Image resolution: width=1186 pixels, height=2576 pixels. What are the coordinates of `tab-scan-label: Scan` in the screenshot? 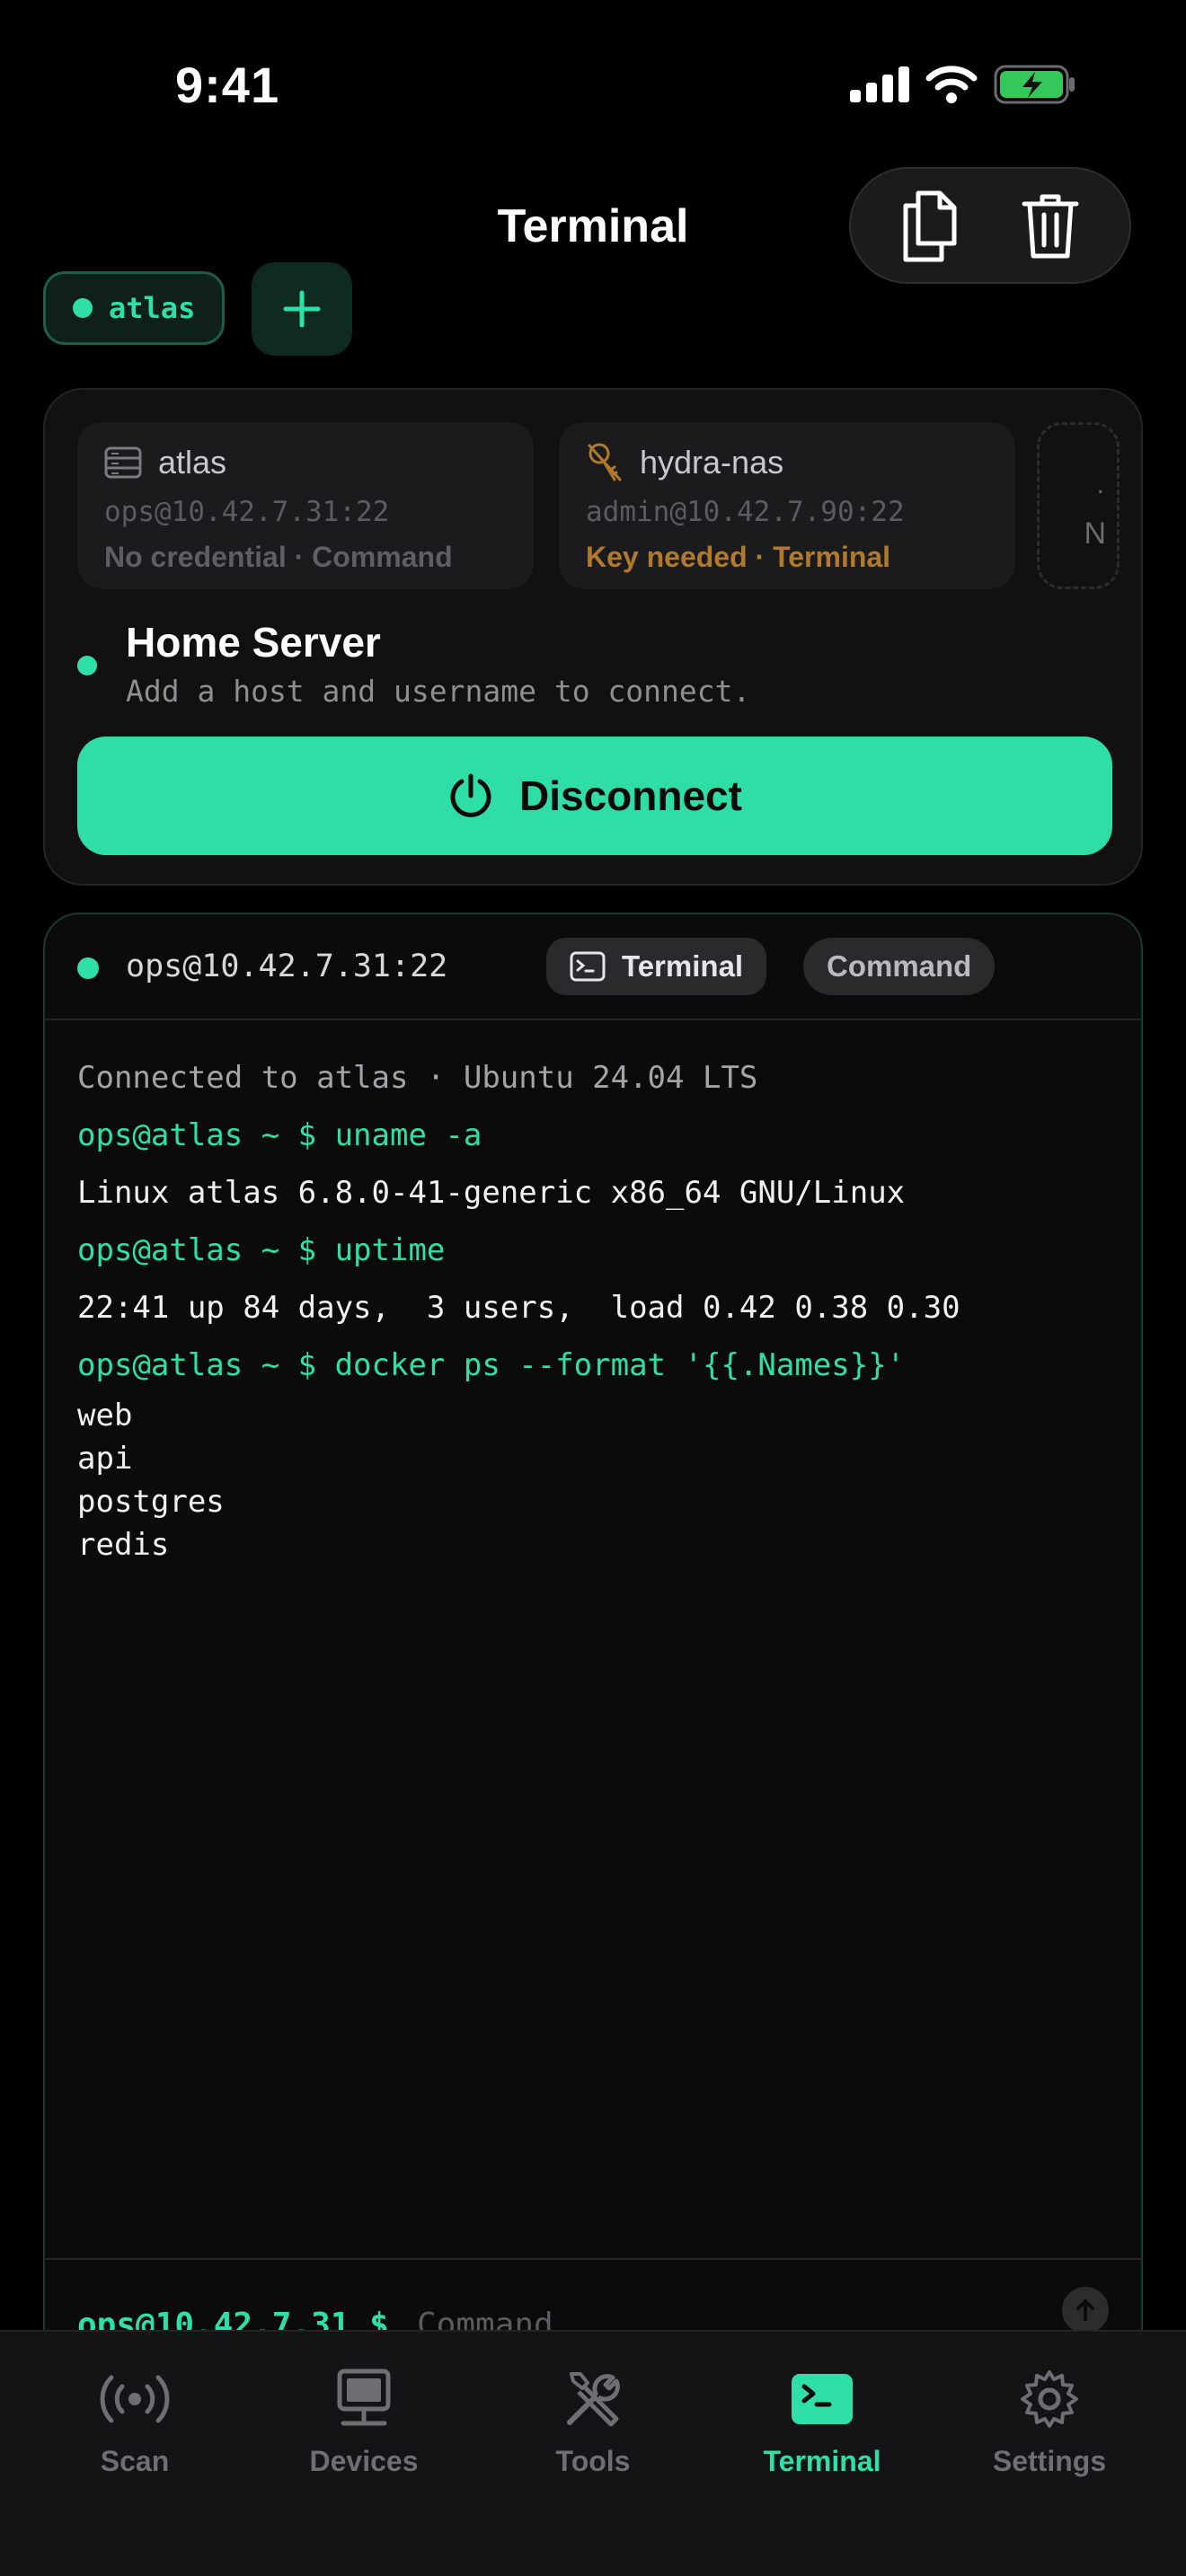 It's located at (135, 2461).